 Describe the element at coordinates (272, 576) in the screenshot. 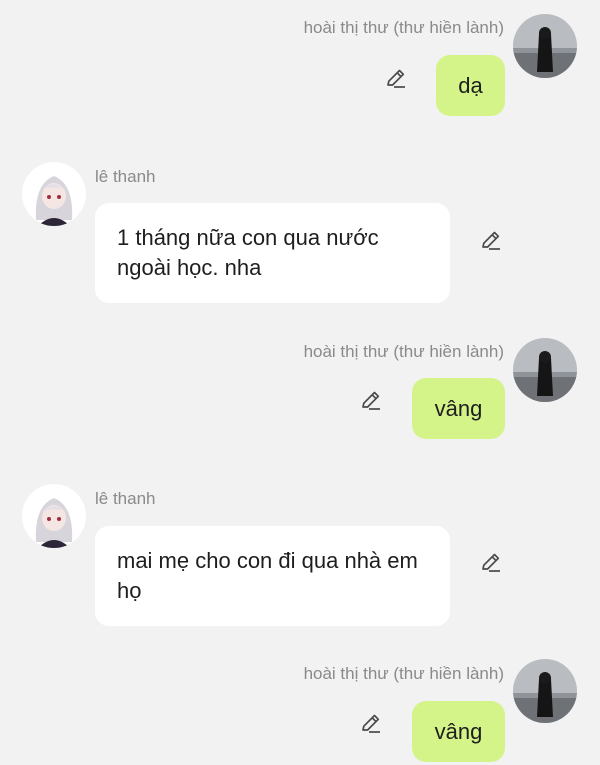

I see `message-bubble: mai mẹ cho con đi qua nhà em họ` at that location.